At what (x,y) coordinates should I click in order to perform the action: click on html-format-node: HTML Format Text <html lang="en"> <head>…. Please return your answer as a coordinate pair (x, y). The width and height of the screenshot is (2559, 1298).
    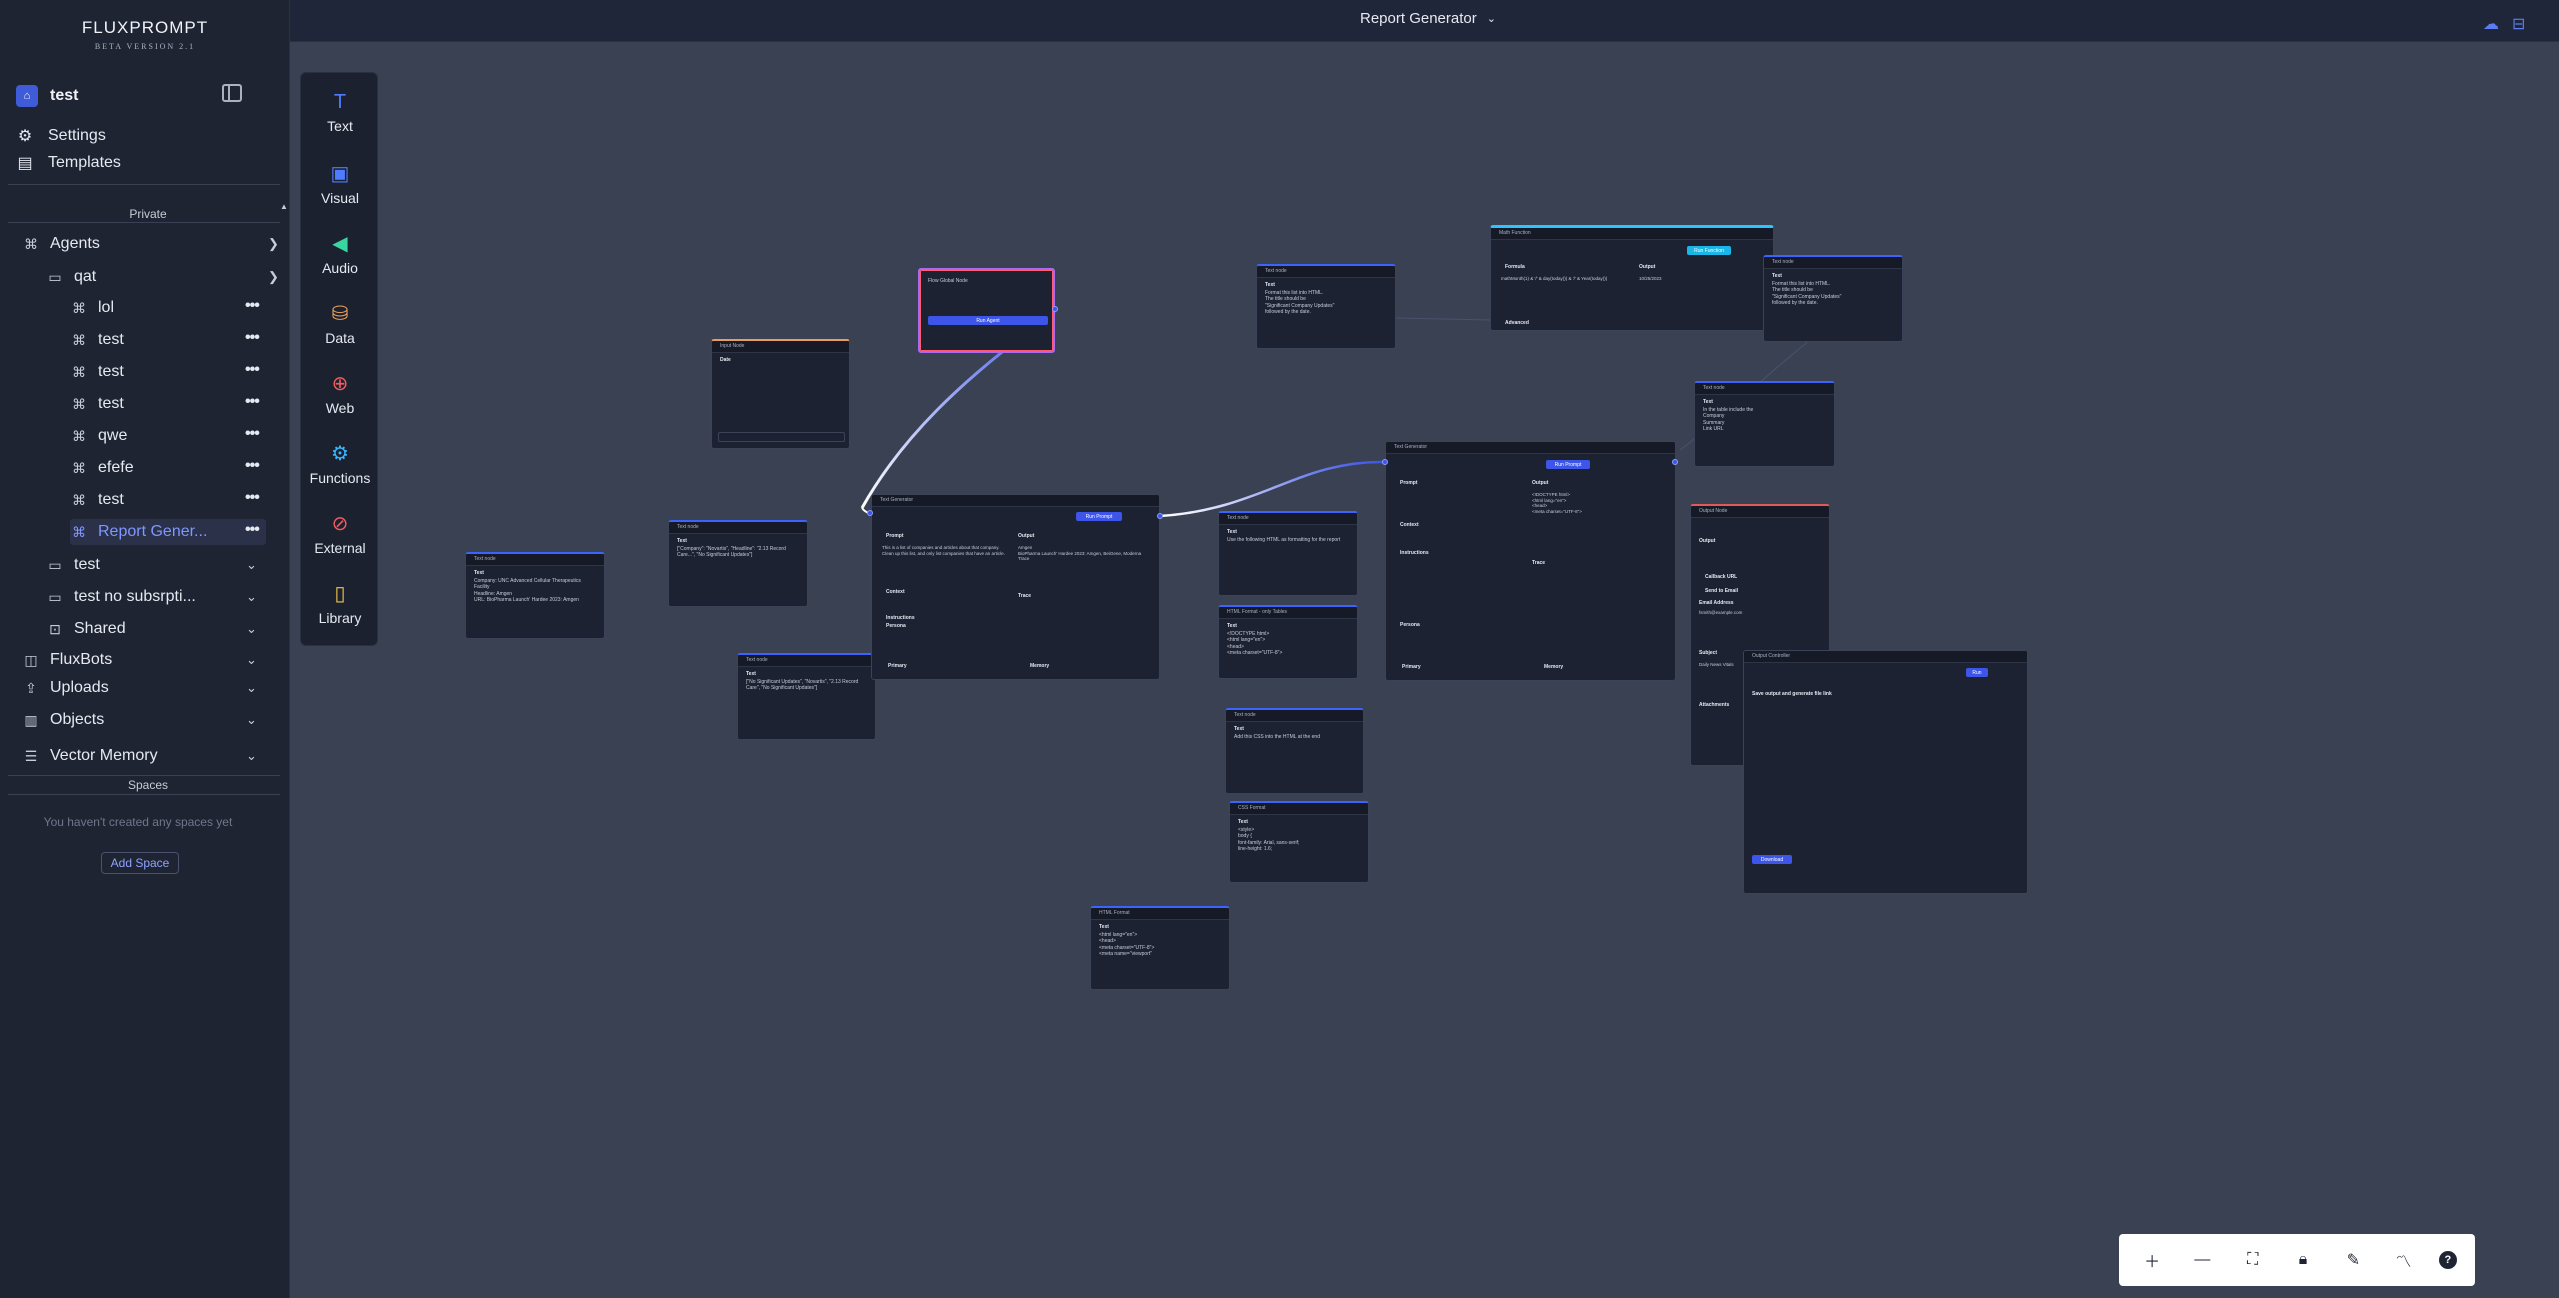
    Looking at the image, I should click on (1160, 948).